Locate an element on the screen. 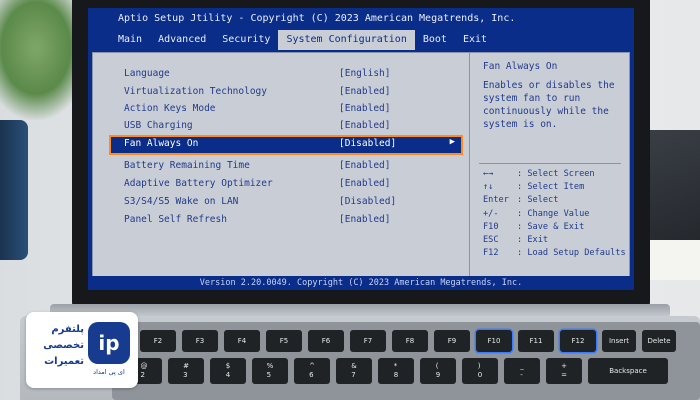  setting-row: USB Charging [Enabled] is located at coordinates (286, 127).